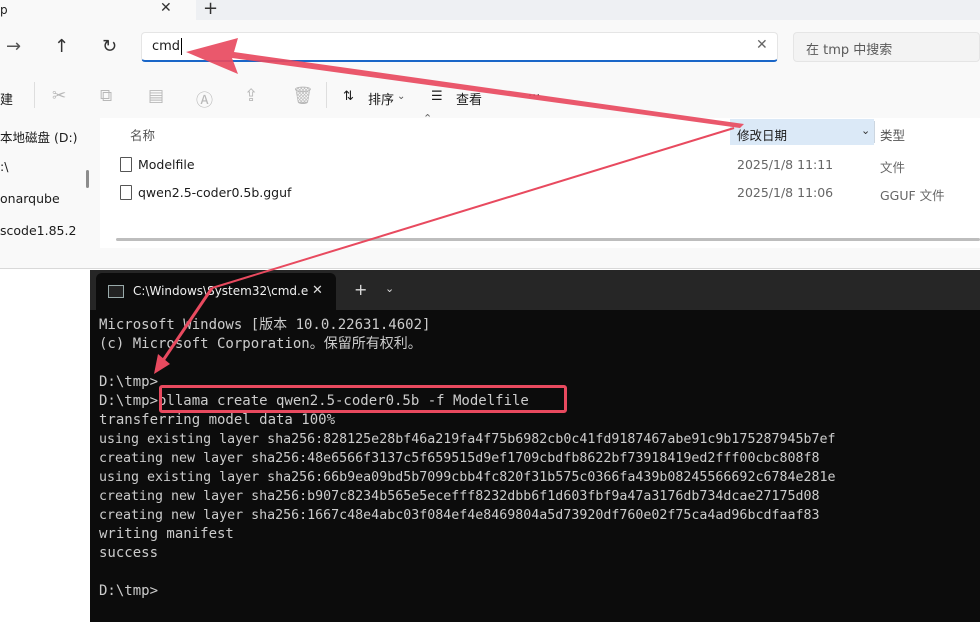 This screenshot has height=622, width=980. Describe the element at coordinates (874, 132) in the screenshot. I see `column-divider` at that location.